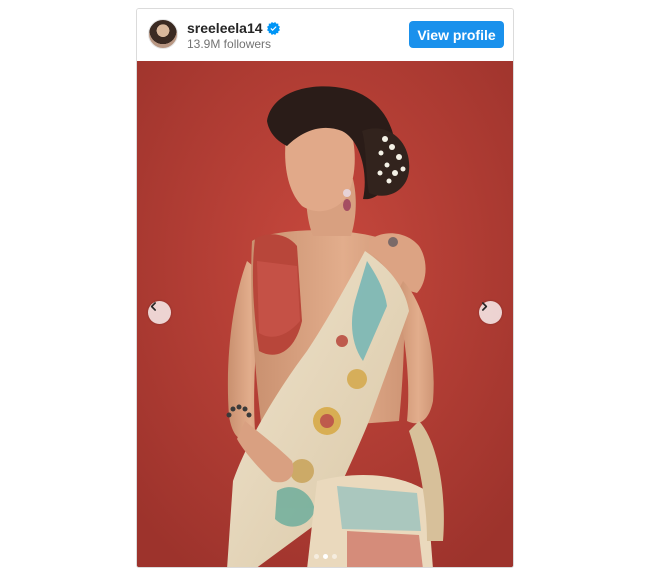  I want to click on view-profile-button: View profile, so click(456, 34).